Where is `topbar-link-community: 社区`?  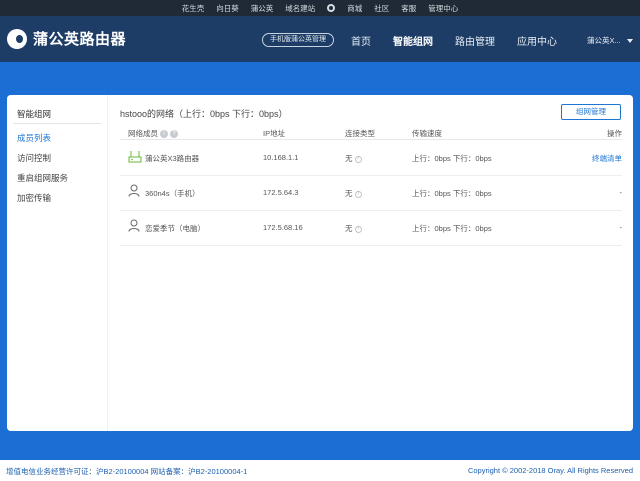
topbar-link-community: 社区 is located at coordinates (381, 8).